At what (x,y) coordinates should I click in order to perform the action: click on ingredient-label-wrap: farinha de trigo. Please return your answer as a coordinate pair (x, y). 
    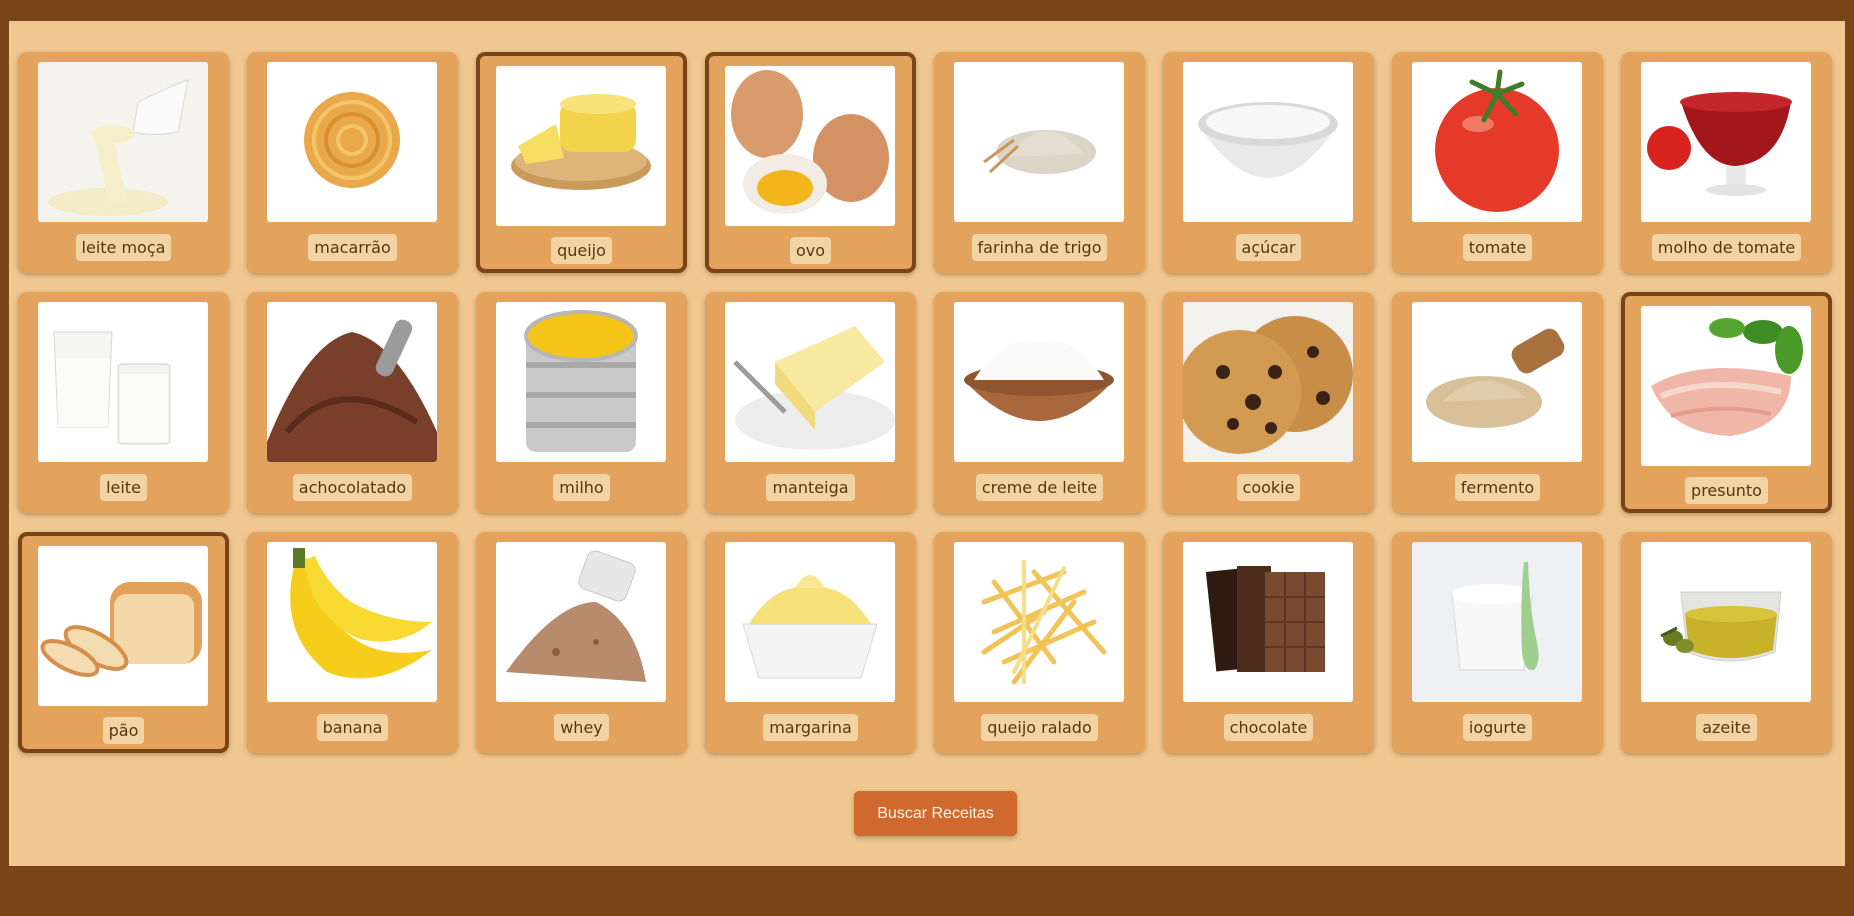
    Looking at the image, I should click on (1039, 247).